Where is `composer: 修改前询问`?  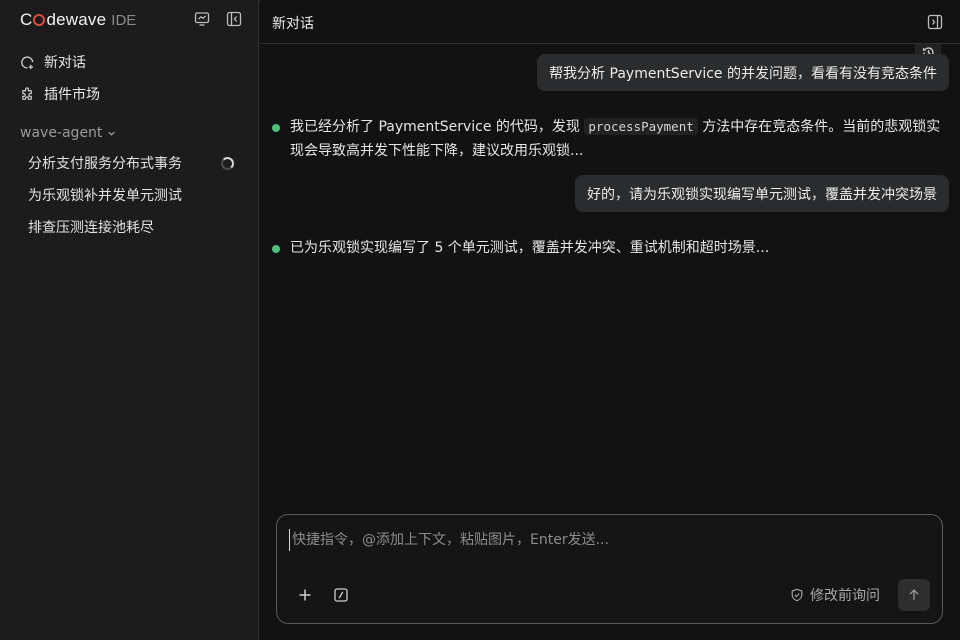
composer: 修改前询问 is located at coordinates (609, 569).